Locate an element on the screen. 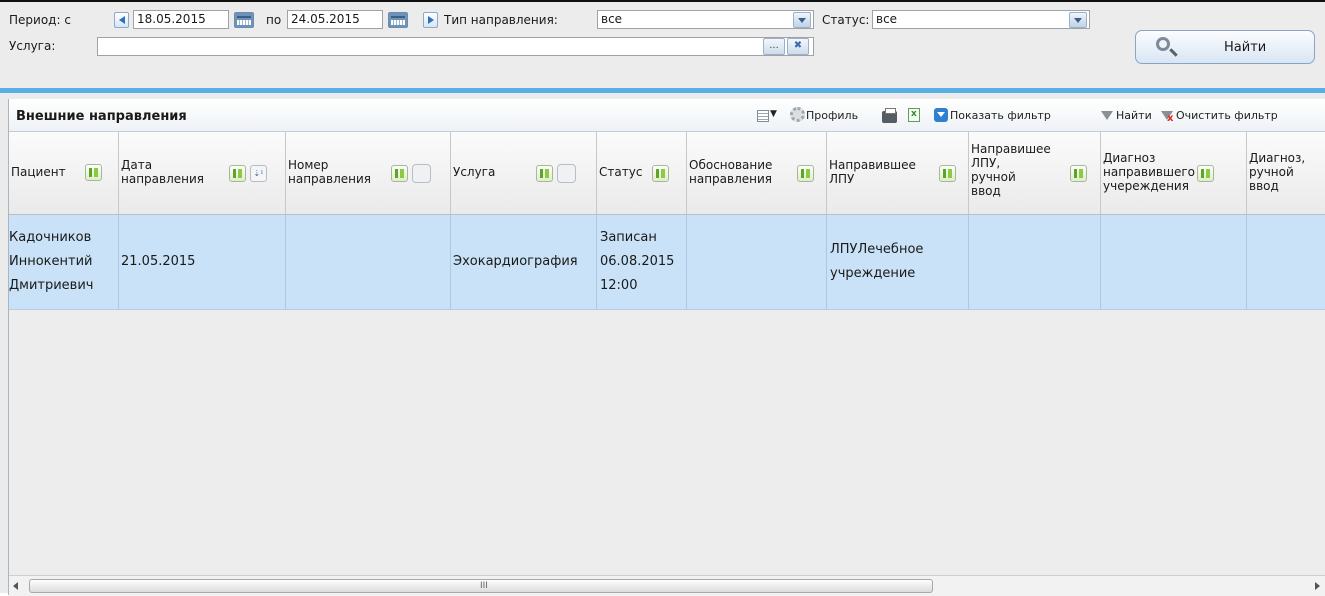 This screenshot has height=596, width=1325. cell-reason is located at coordinates (757, 262).